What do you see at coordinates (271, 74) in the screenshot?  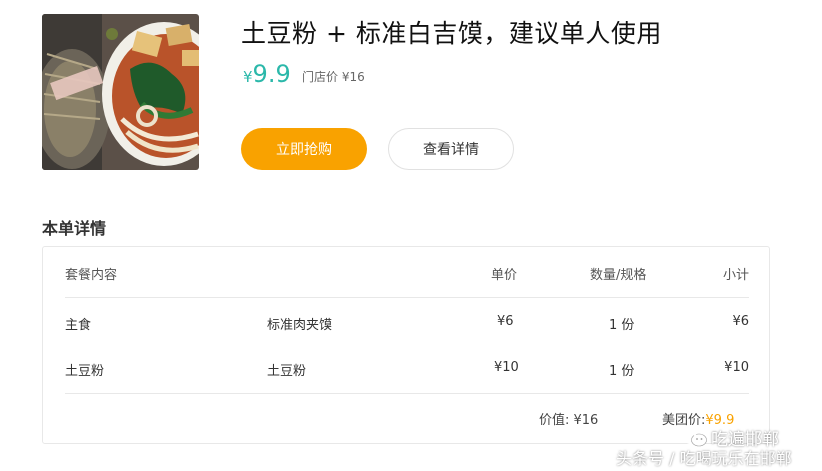 I see `price-value: 9.9` at bounding box center [271, 74].